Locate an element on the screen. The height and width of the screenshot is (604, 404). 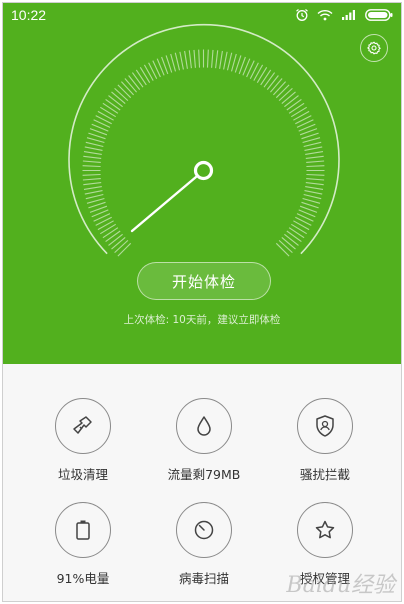
shield-user-icon is located at coordinates (325, 426).